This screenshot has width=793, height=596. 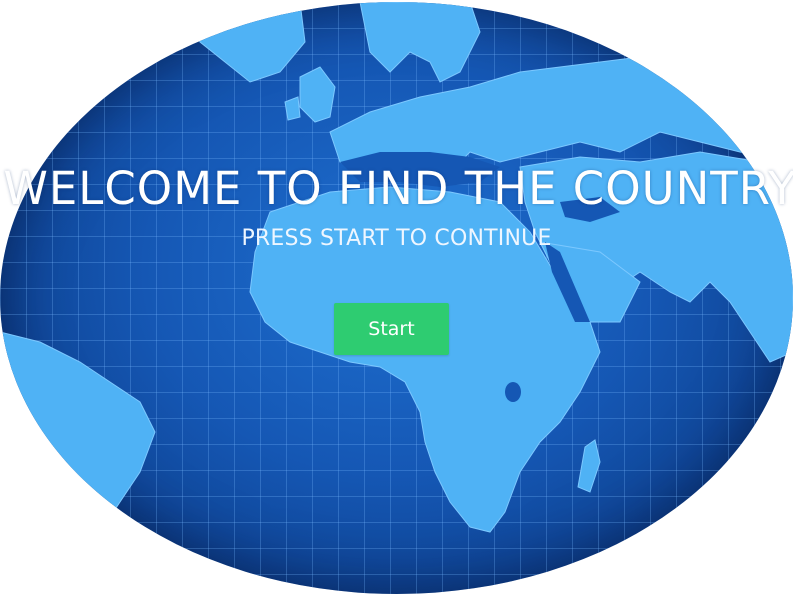 I want to click on scandinavia-landmass, so click(x=420, y=42).